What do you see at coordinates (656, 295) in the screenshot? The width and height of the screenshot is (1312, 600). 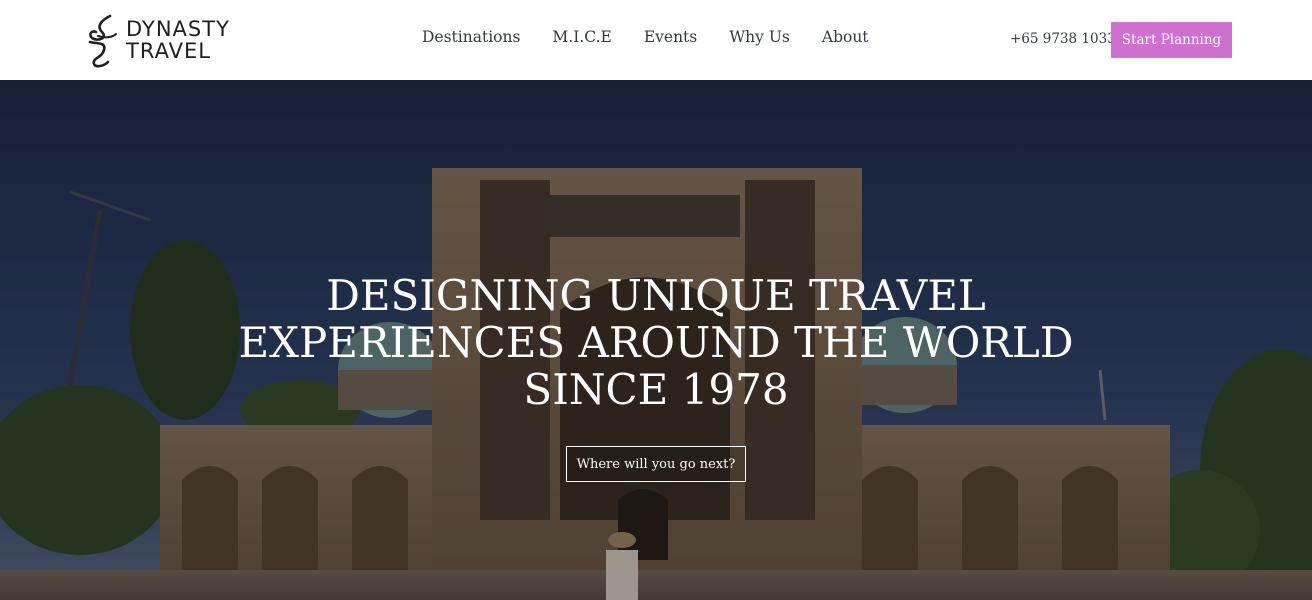 I see `hero-headline-line-1: DESIGNING UNIQUE TRAVEL` at bounding box center [656, 295].